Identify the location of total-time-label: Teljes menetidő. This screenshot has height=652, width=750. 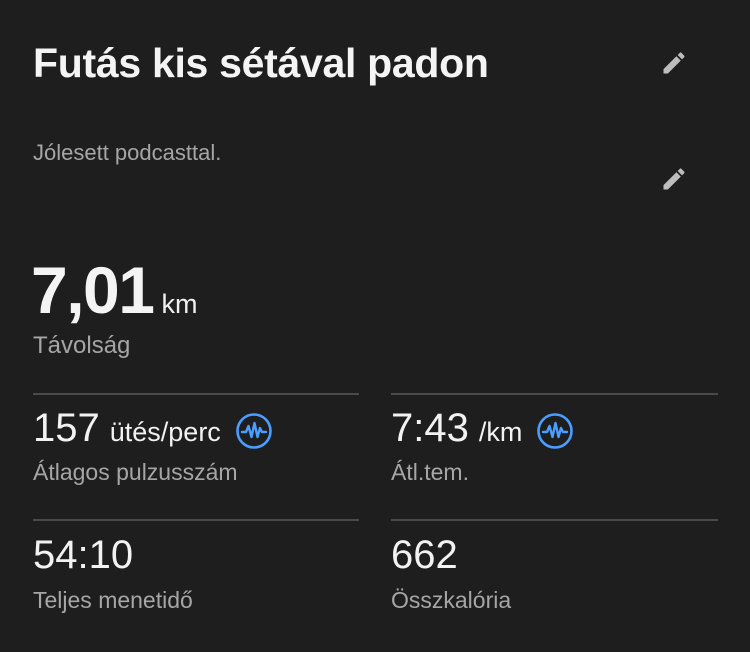
(113, 600).